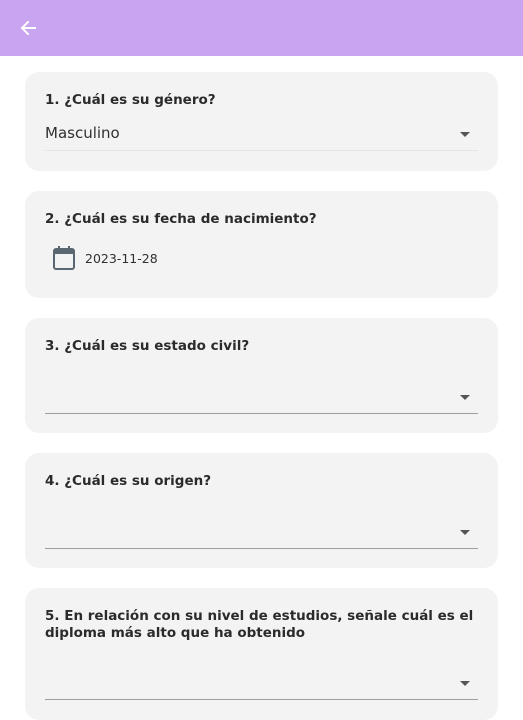  I want to click on question-card-origin: 4. ¿Cuál es su origen?, so click(261, 510).